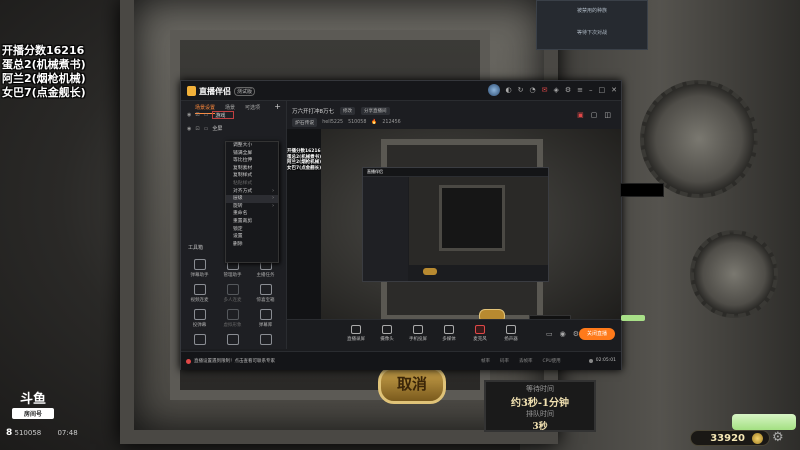  What do you see at coordinates (614, 90) in the screenshot?
I see `close-icon: ✕` at bounding box center [614, 90].